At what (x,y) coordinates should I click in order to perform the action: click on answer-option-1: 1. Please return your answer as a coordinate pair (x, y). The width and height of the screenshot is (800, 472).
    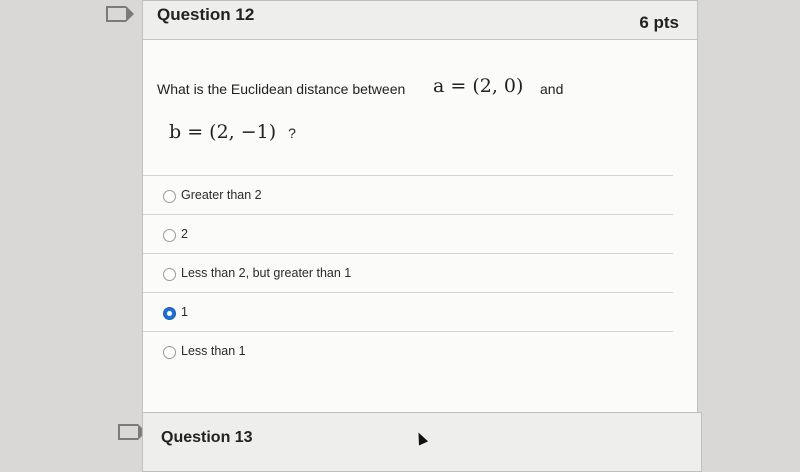
    Looking at the image, I should click on (408, 311).